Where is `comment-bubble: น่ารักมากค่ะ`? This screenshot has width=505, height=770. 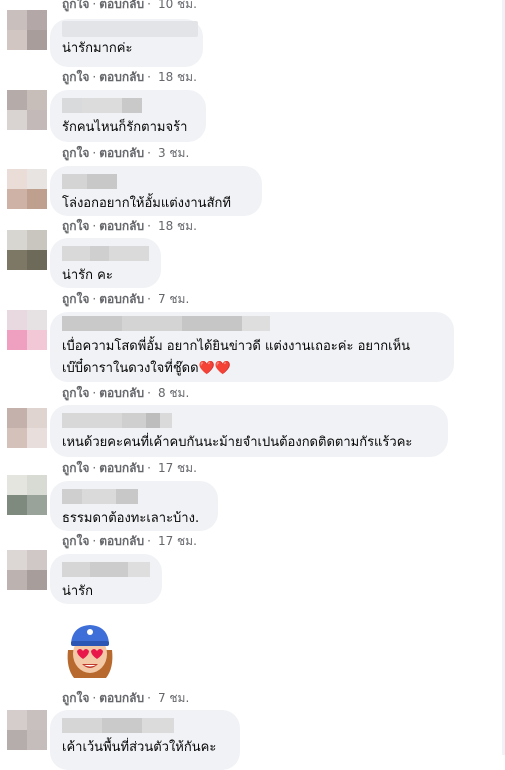
comment-bubble: น่ารักมากค่ะ is located at coordinates (126, 43).